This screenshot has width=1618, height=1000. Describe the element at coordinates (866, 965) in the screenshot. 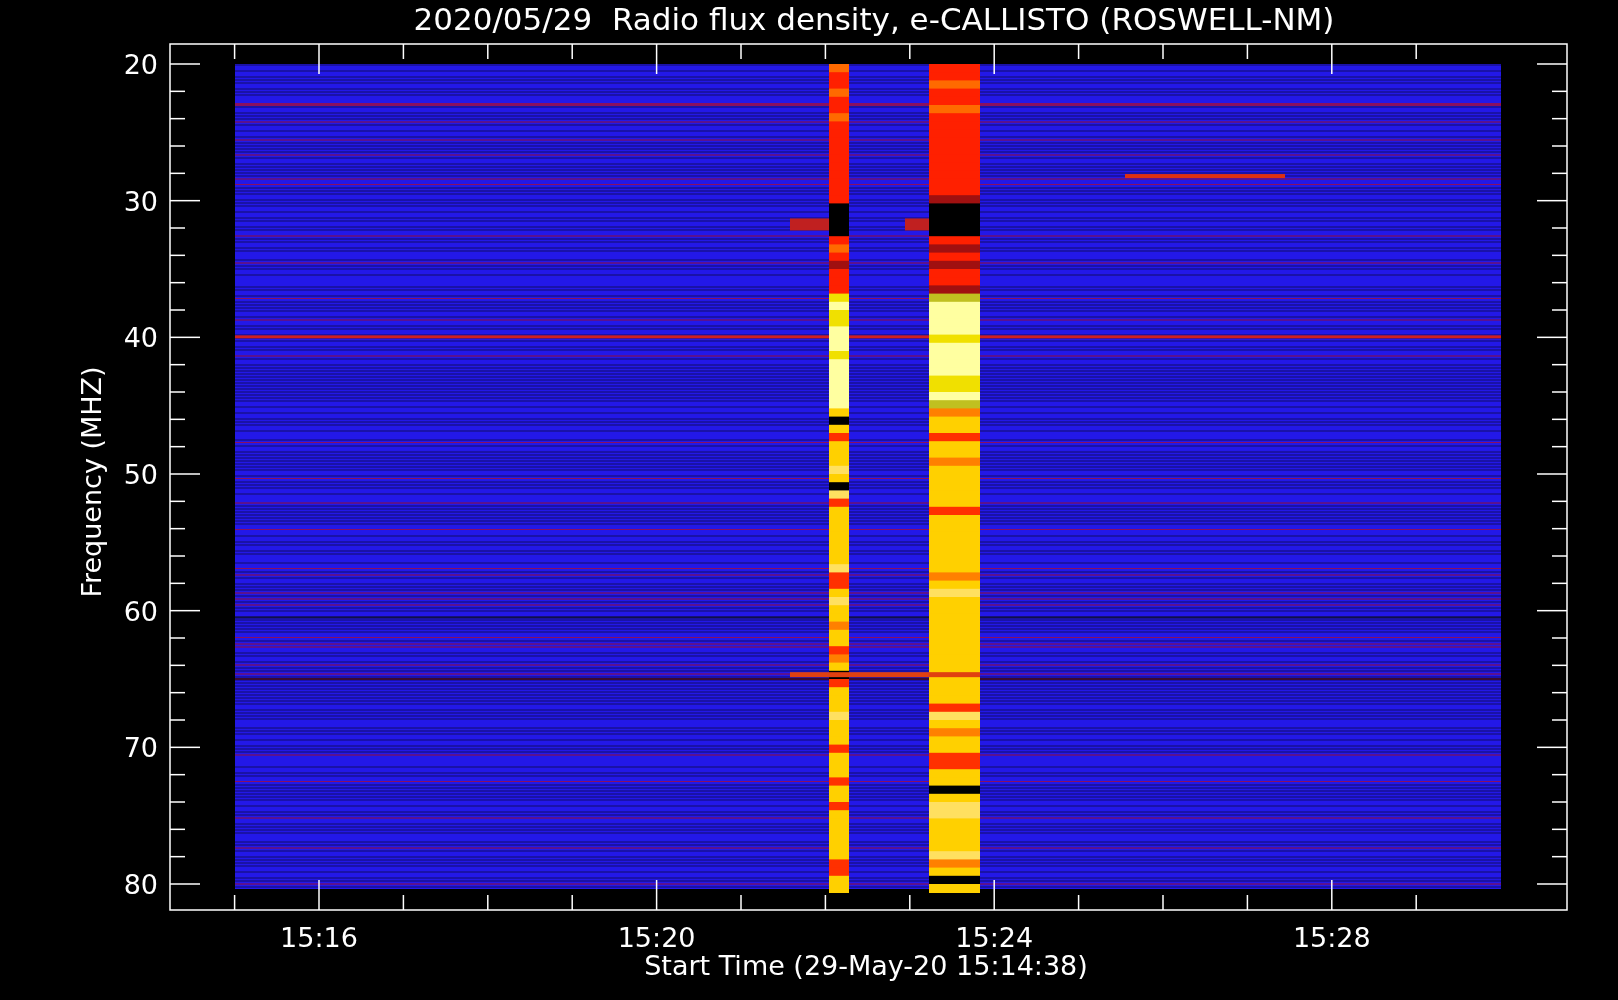

I see `x-axis-label: Start Time (29-May-20 15:14:38)` at that location.